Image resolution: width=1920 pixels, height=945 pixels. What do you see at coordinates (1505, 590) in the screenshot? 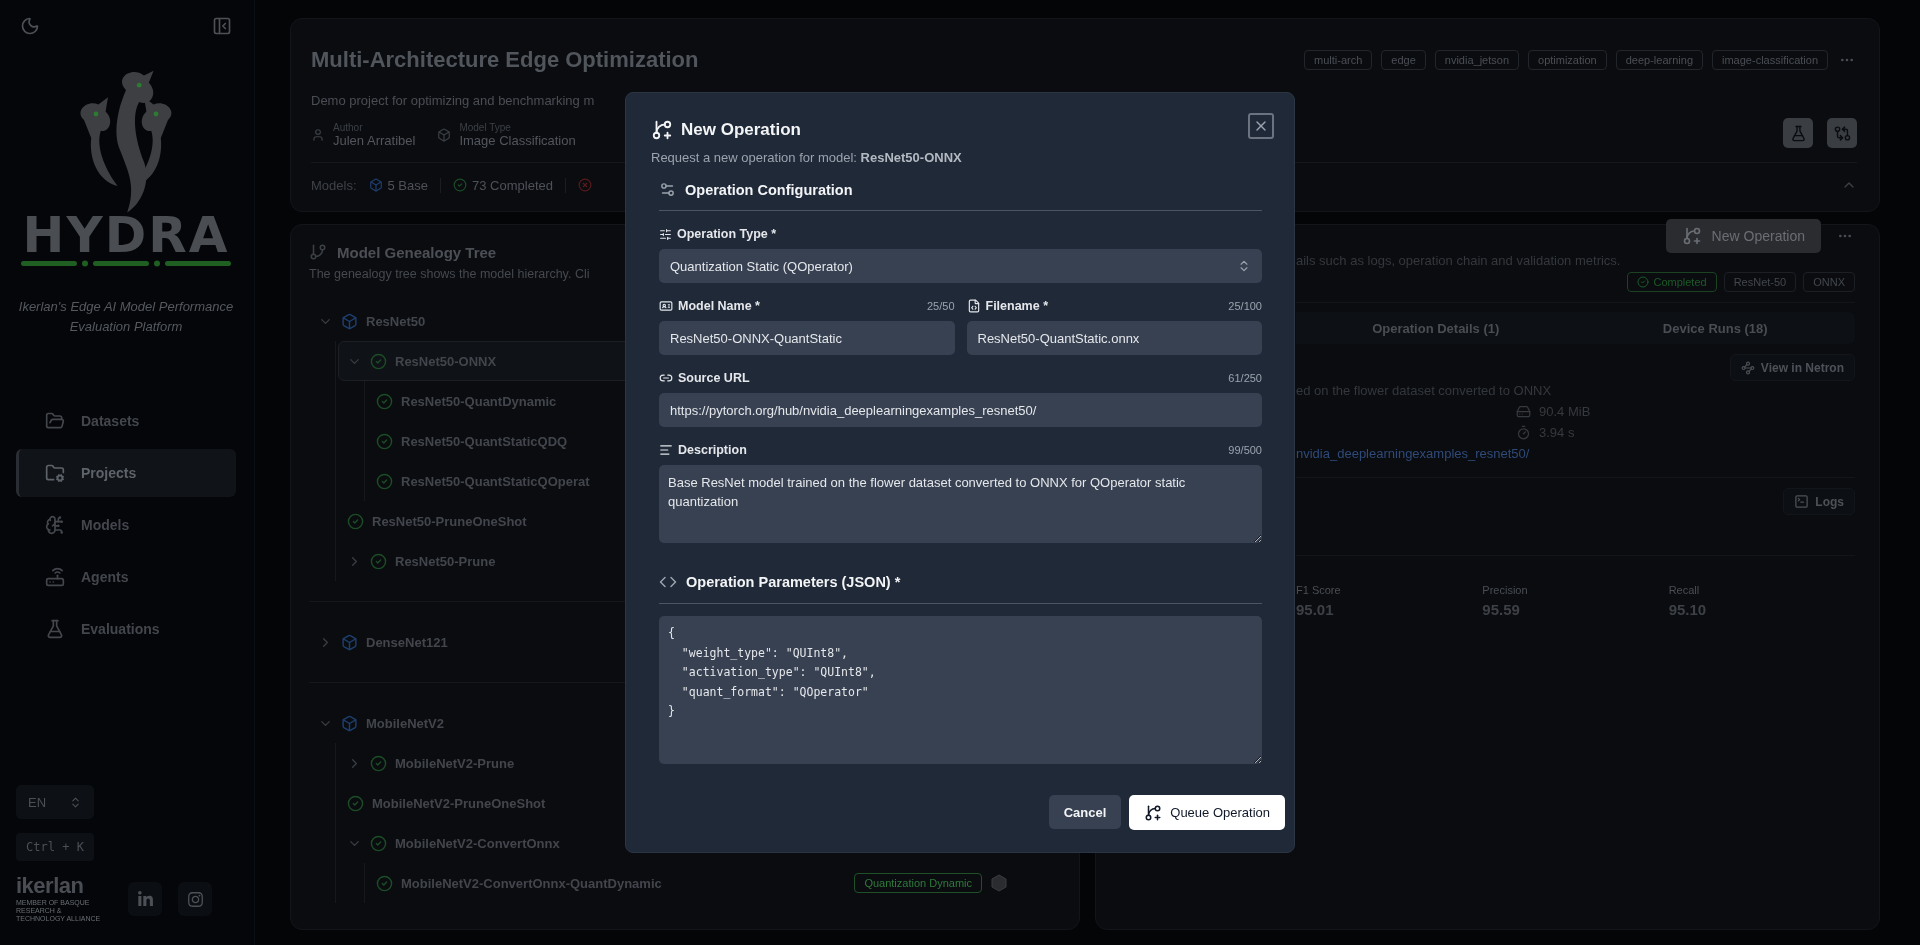
I see `metric-label: Precision` at bounding box center [1505, 590].